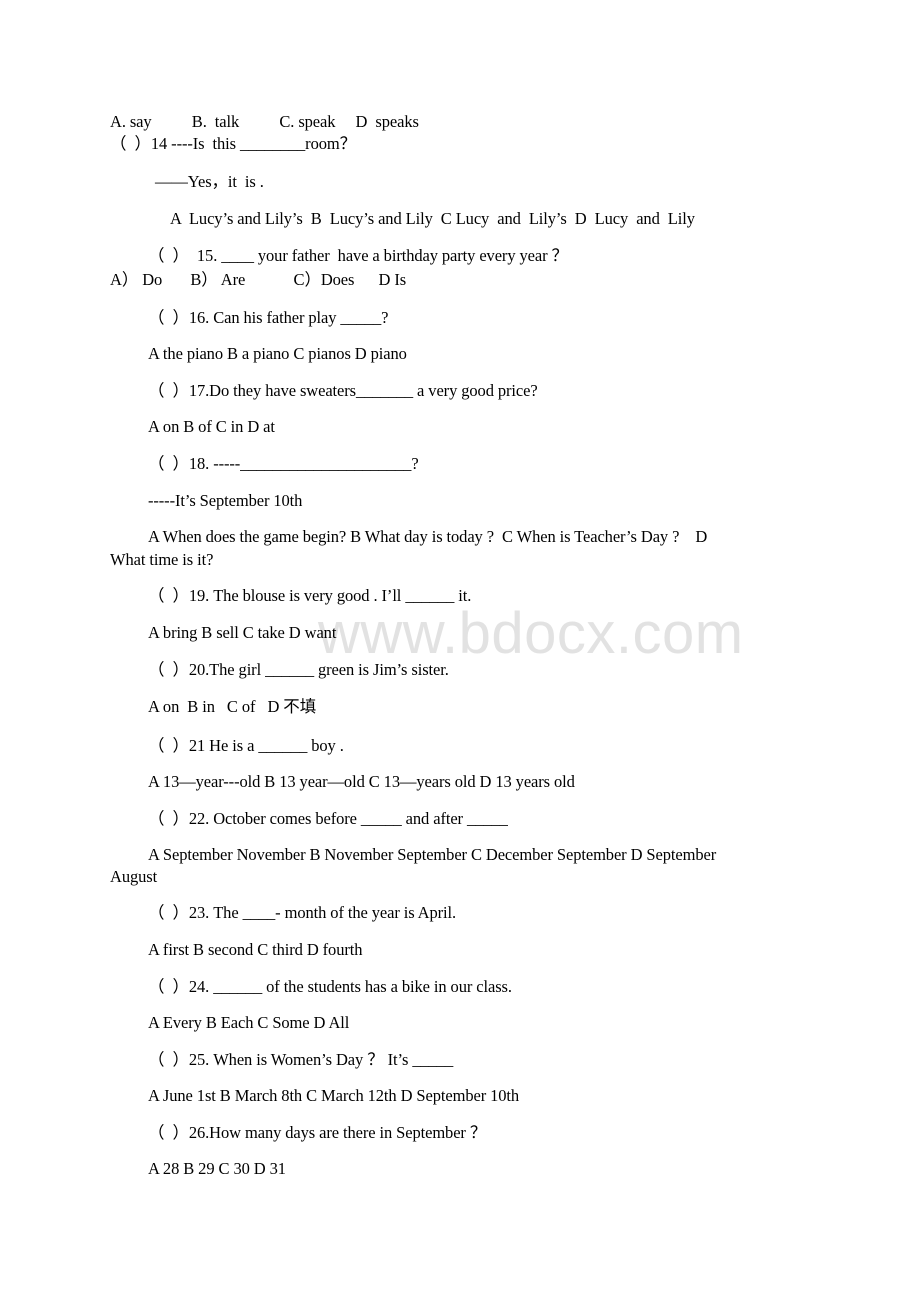 The image size is (920, 1302). Describe the element at coordinates (134, 876) in the screenshot. I see `q22-options-cont: August` at that location.